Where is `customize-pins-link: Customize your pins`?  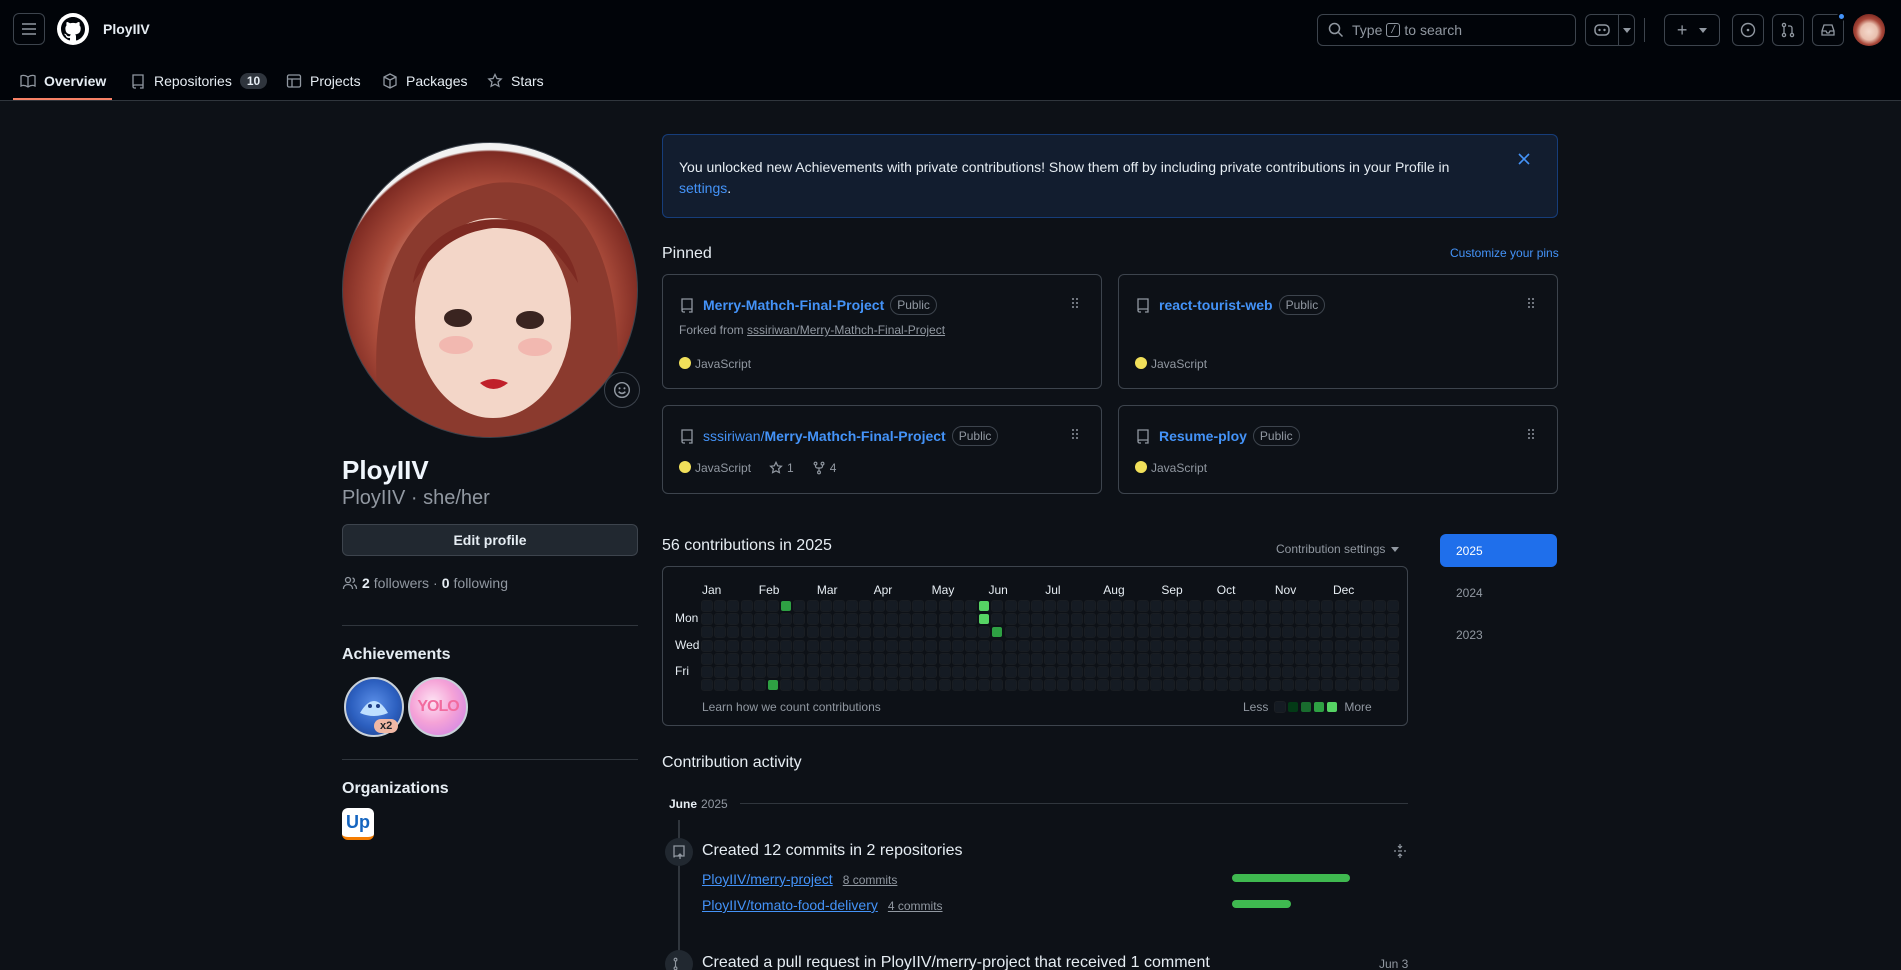 customize-pins-link: Customize your pins is located at coordinates (1504, 253).